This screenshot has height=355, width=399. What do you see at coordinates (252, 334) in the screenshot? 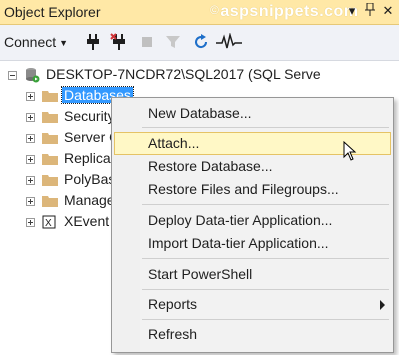
I see `menu-item-refresh: Refresh` at bounding box center [252, 334].